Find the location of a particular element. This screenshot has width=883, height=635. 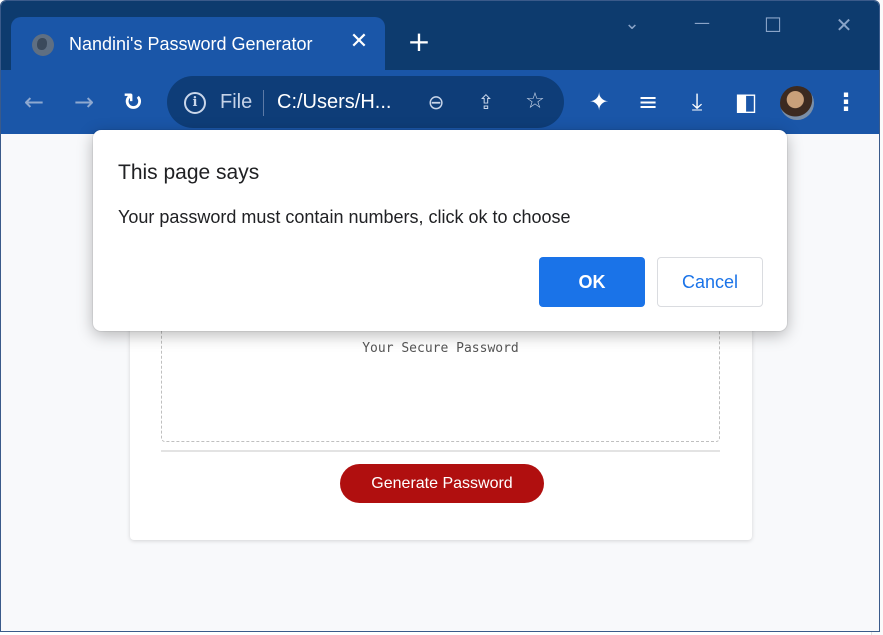

address-bar: i File C:/Users/H... ⊖ ⇪ ☆ is located at coordinates (365, 102).